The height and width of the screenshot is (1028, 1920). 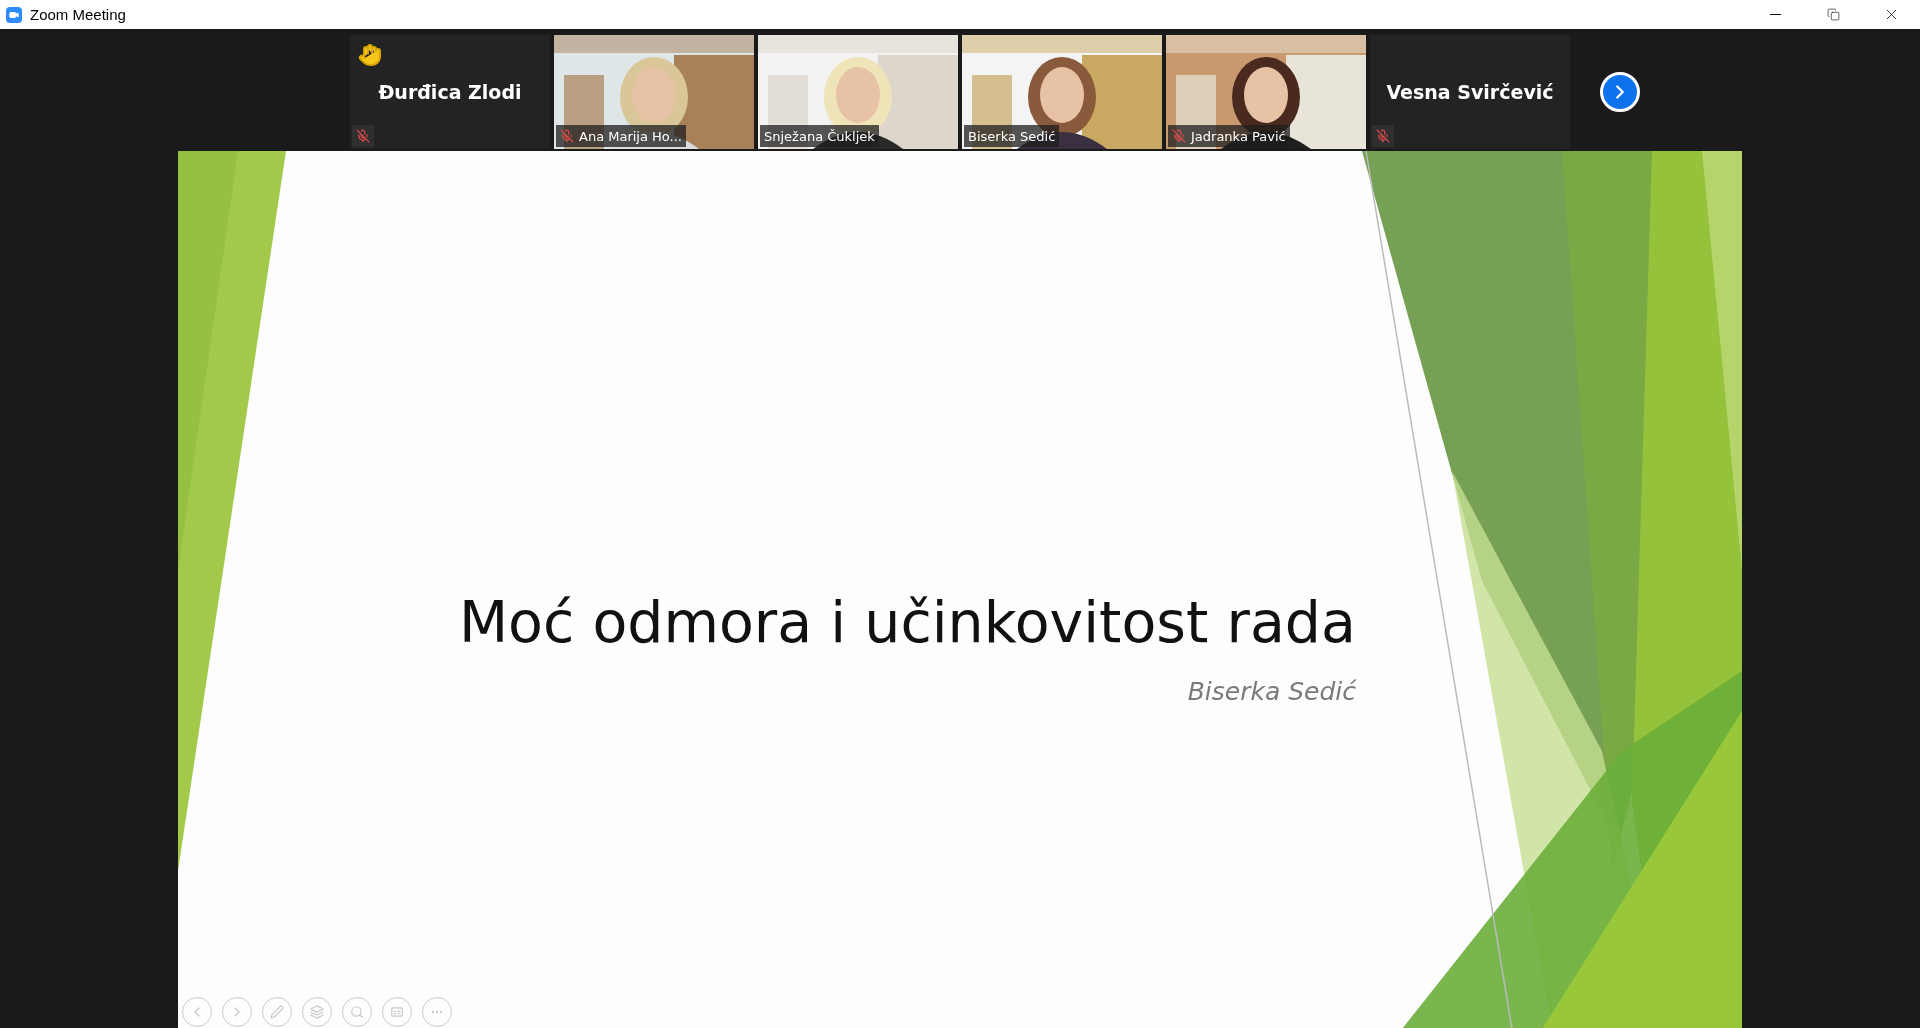 I want to click on minimize-icon, so click(x=1775, y=14).